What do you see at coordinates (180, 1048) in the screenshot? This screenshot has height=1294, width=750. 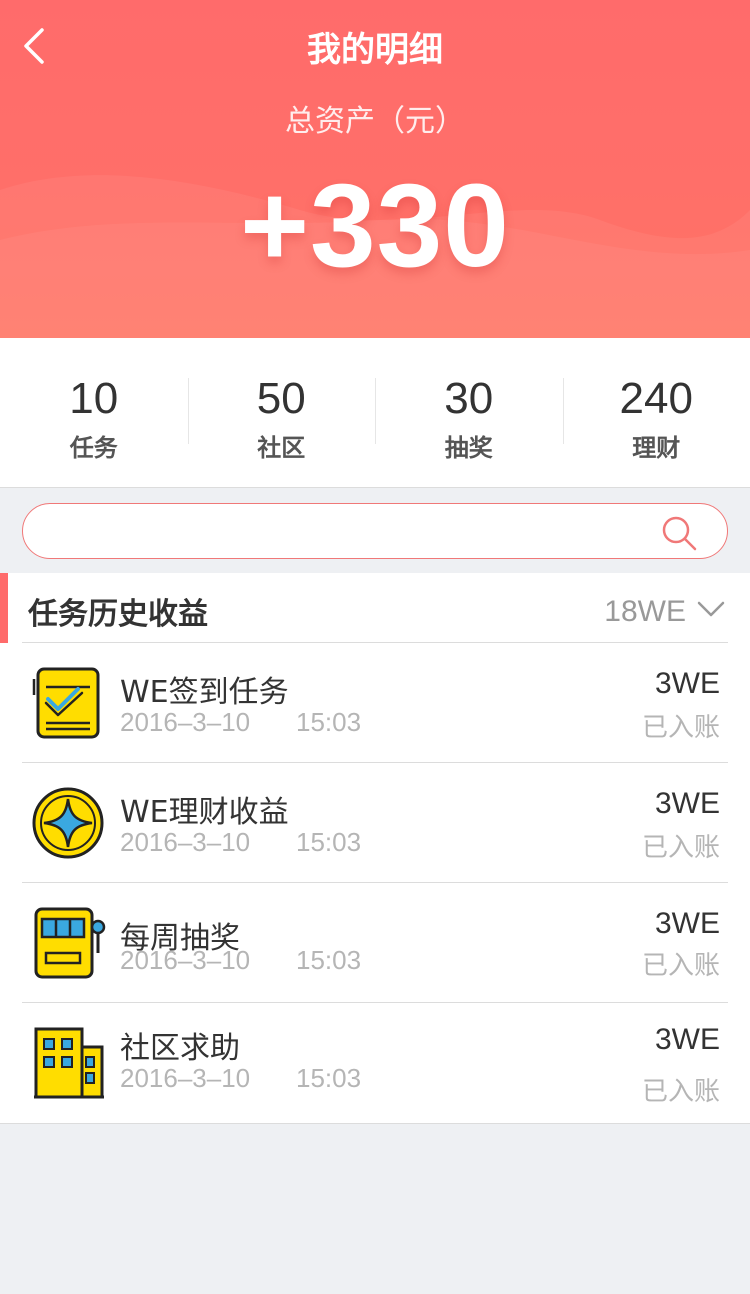 I see `record-name: 社区求助` at bounding box center [180, 1048].